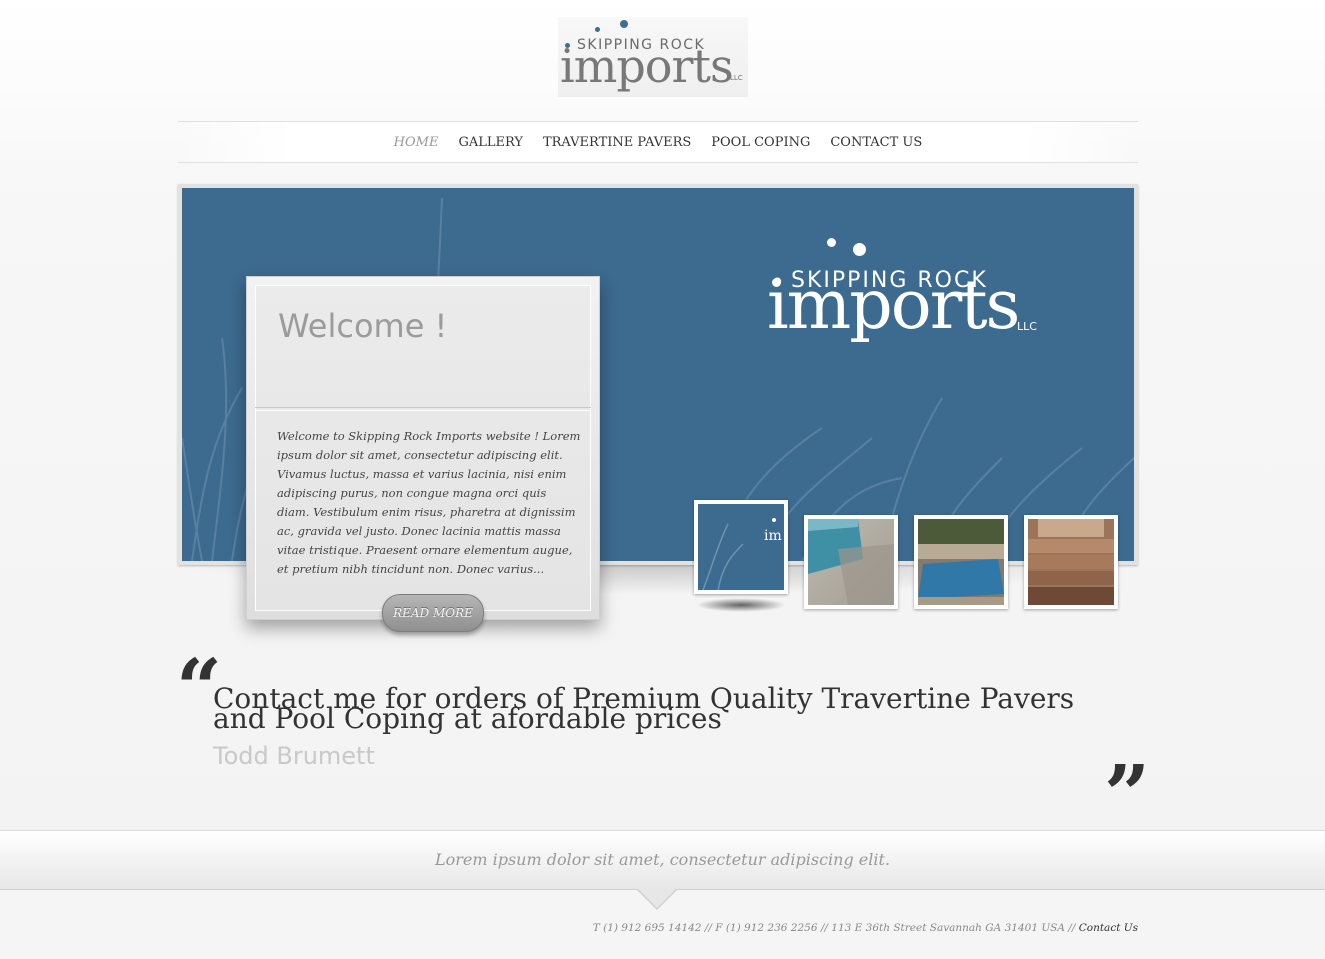 The height and width of the screenshot is (959, 1325). I want to click on hero-logo-suffix: LLC, so click(1027, 326).